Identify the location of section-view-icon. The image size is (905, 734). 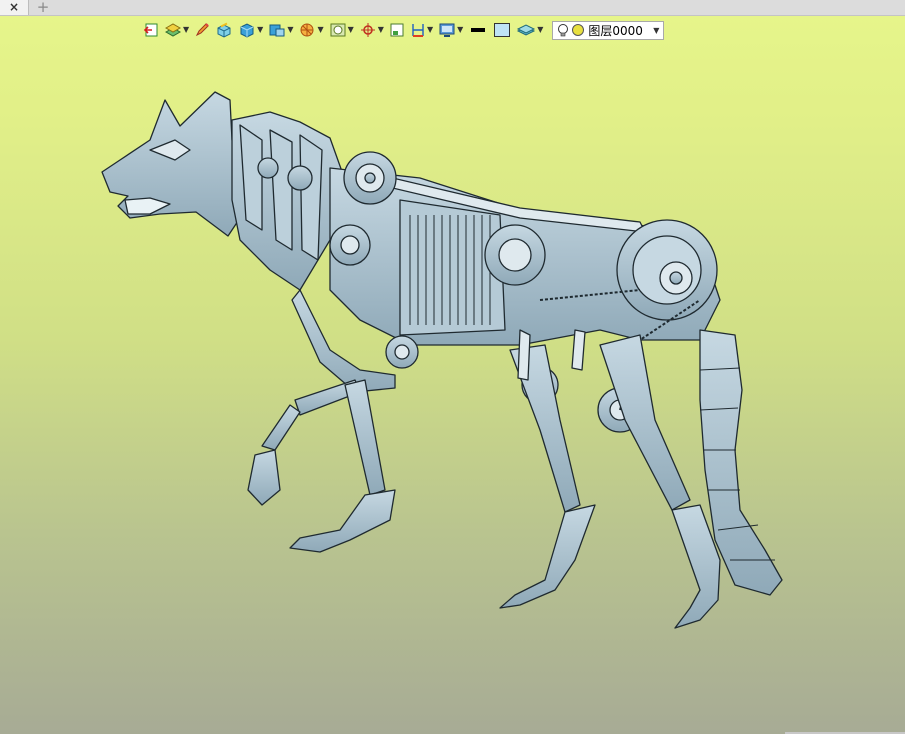
(307, 30).